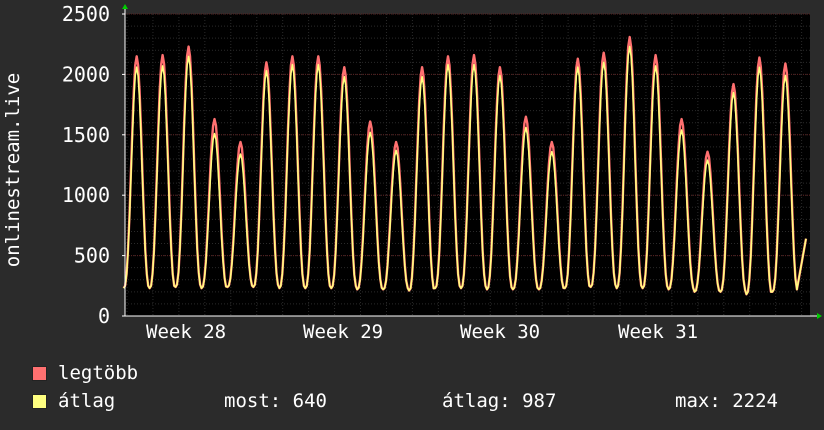  What do you see at coordinates (726, 401) in the screenshot?
I see `stat-maximum: max: 2224` at bounding box center [726, 401].